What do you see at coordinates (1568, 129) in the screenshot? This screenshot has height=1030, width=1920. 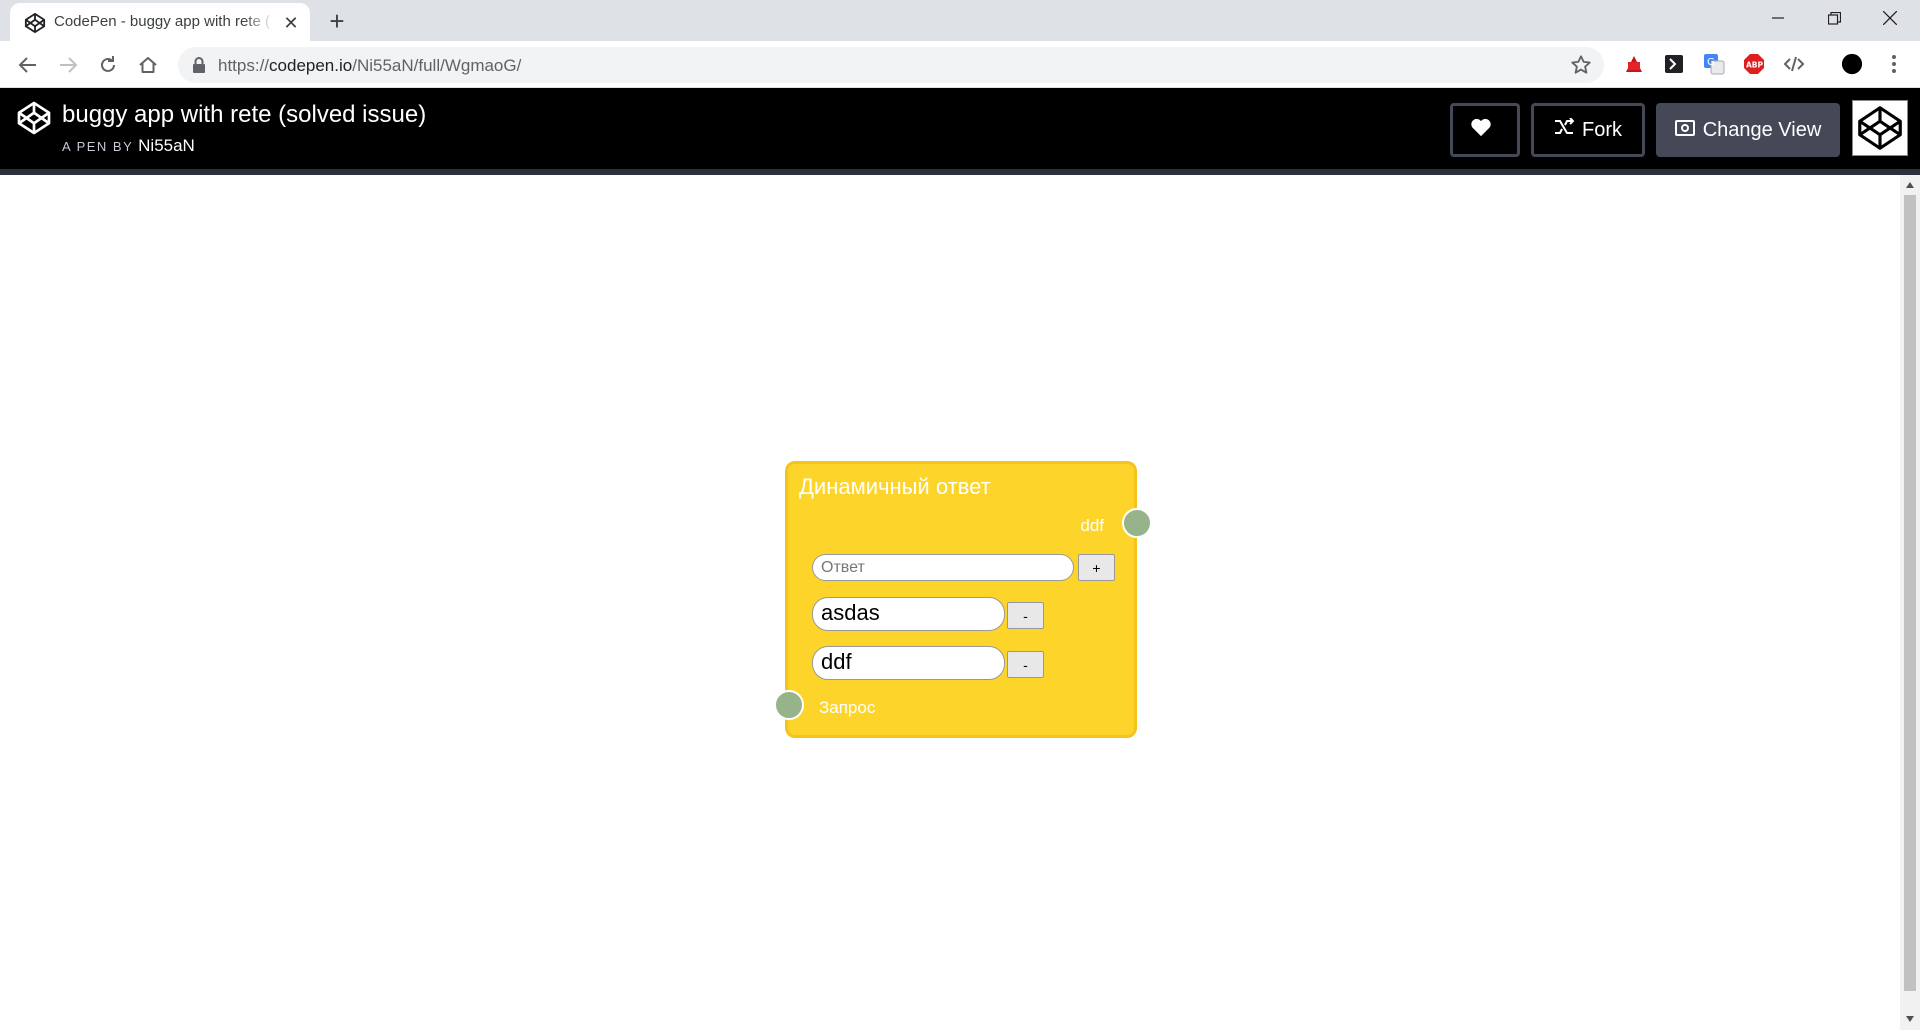 I see `fork-icon` at bounding box center [1568, 129].